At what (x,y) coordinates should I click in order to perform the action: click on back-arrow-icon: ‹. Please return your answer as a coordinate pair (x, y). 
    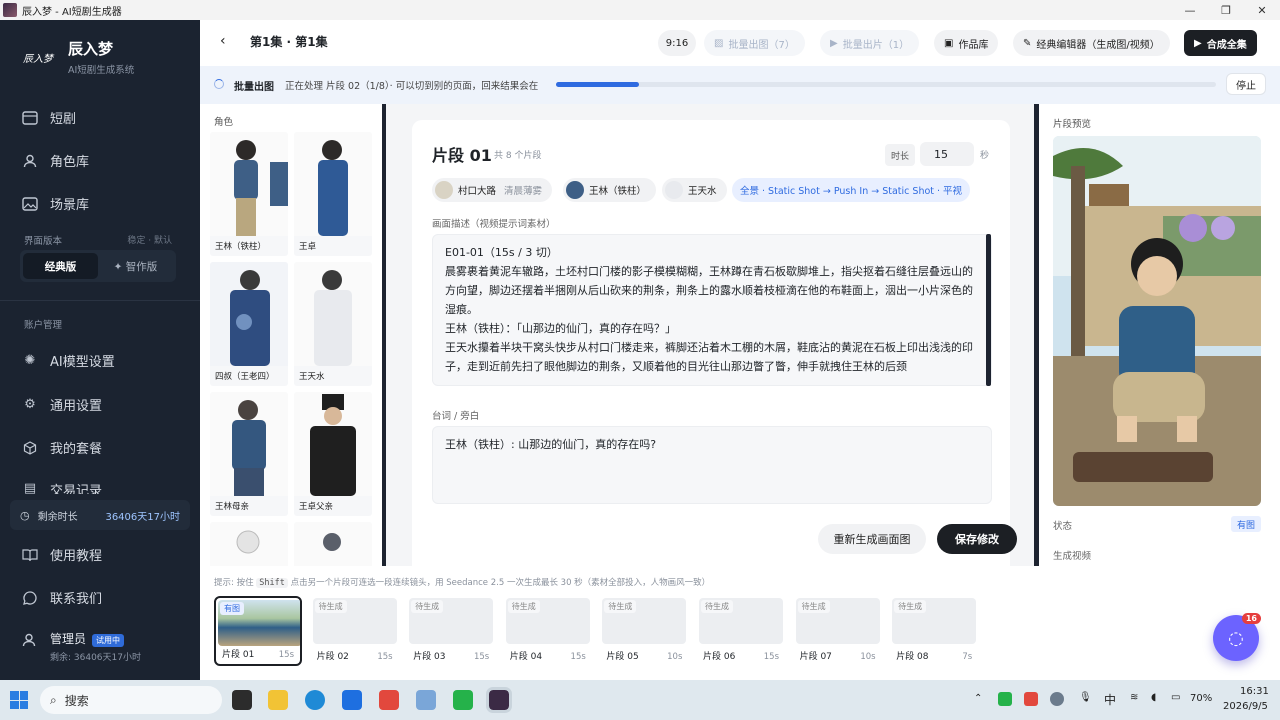
    Looking at the image, I should click on (223, 41).